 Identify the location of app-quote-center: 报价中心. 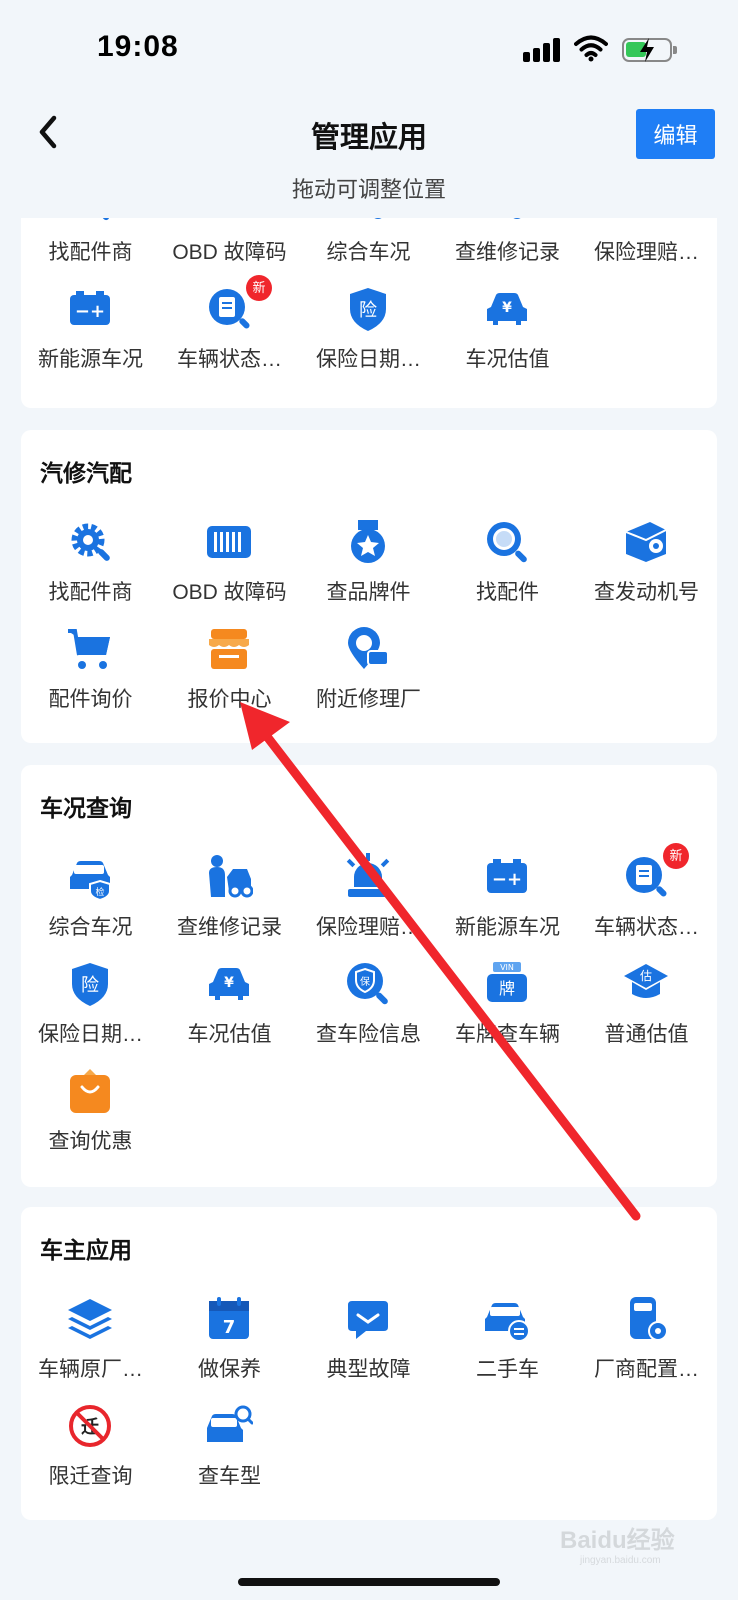
(229, 678).